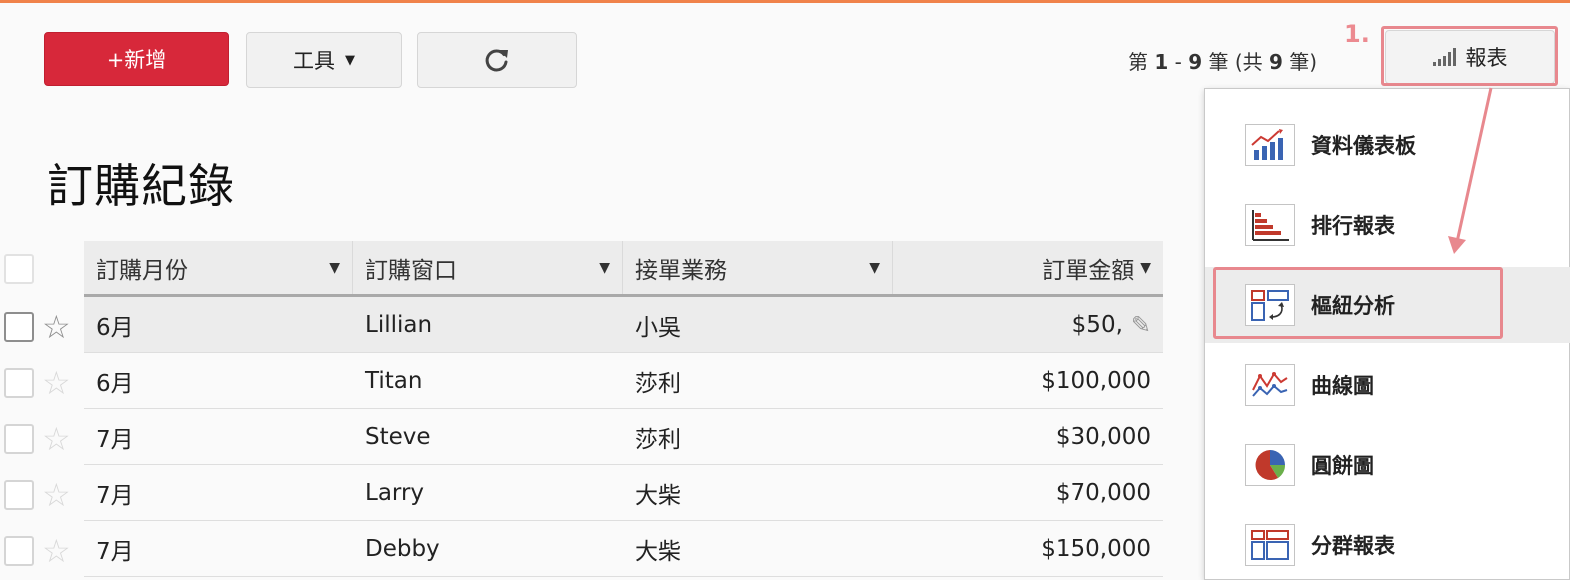 This screenshot has width=1570, height=580. What do you see at coordinates (1096, 548) in the screenshot?
I see `cell-amount: $150,000` at bounding box center [1096, 548].